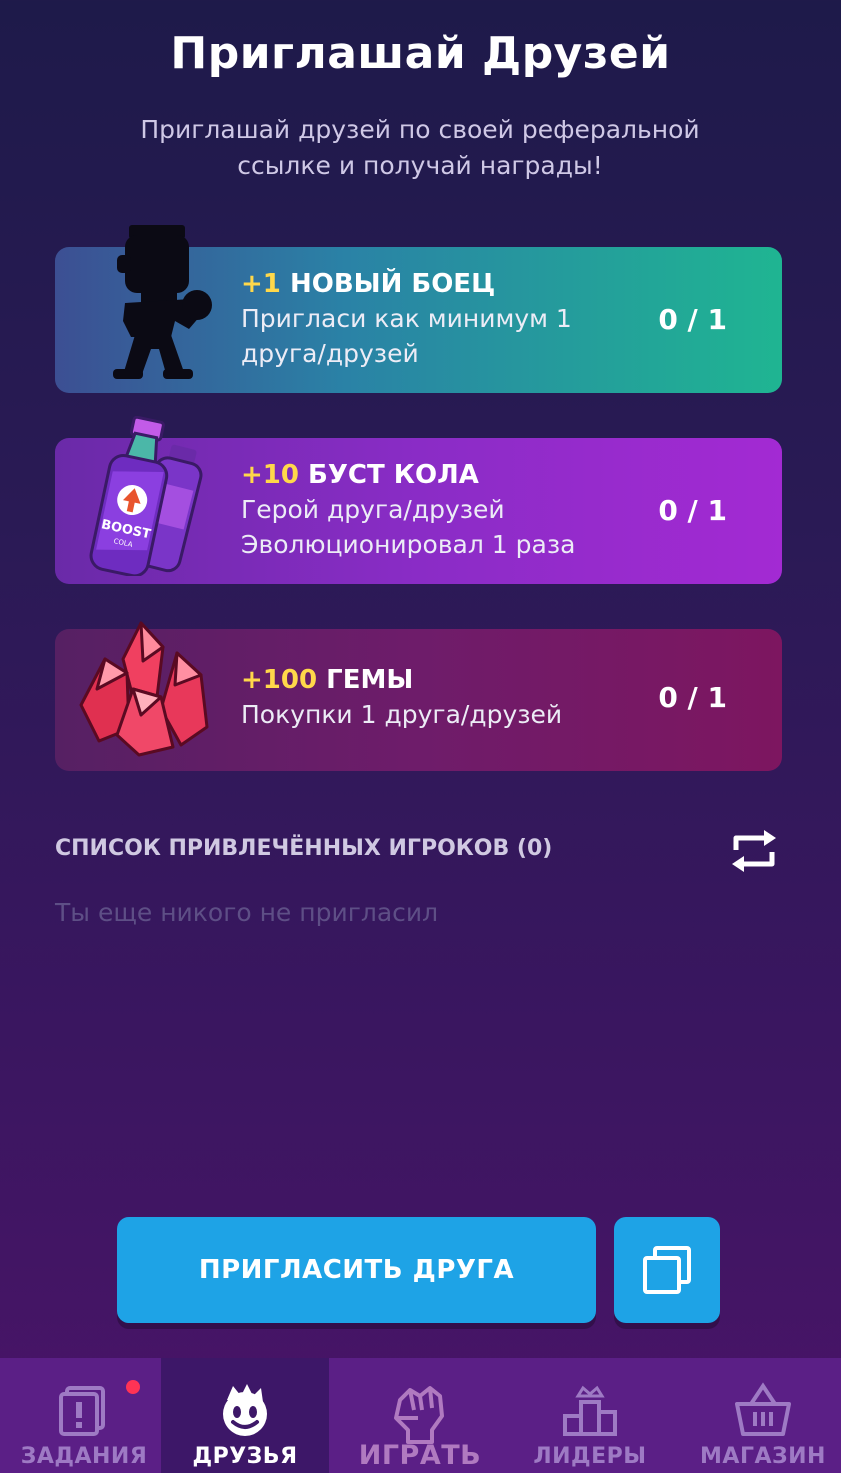 This screenshot has height=1473, width=841. I want to click on nav-leaders: ЛИДЕРЫ, so click(590, 1415).